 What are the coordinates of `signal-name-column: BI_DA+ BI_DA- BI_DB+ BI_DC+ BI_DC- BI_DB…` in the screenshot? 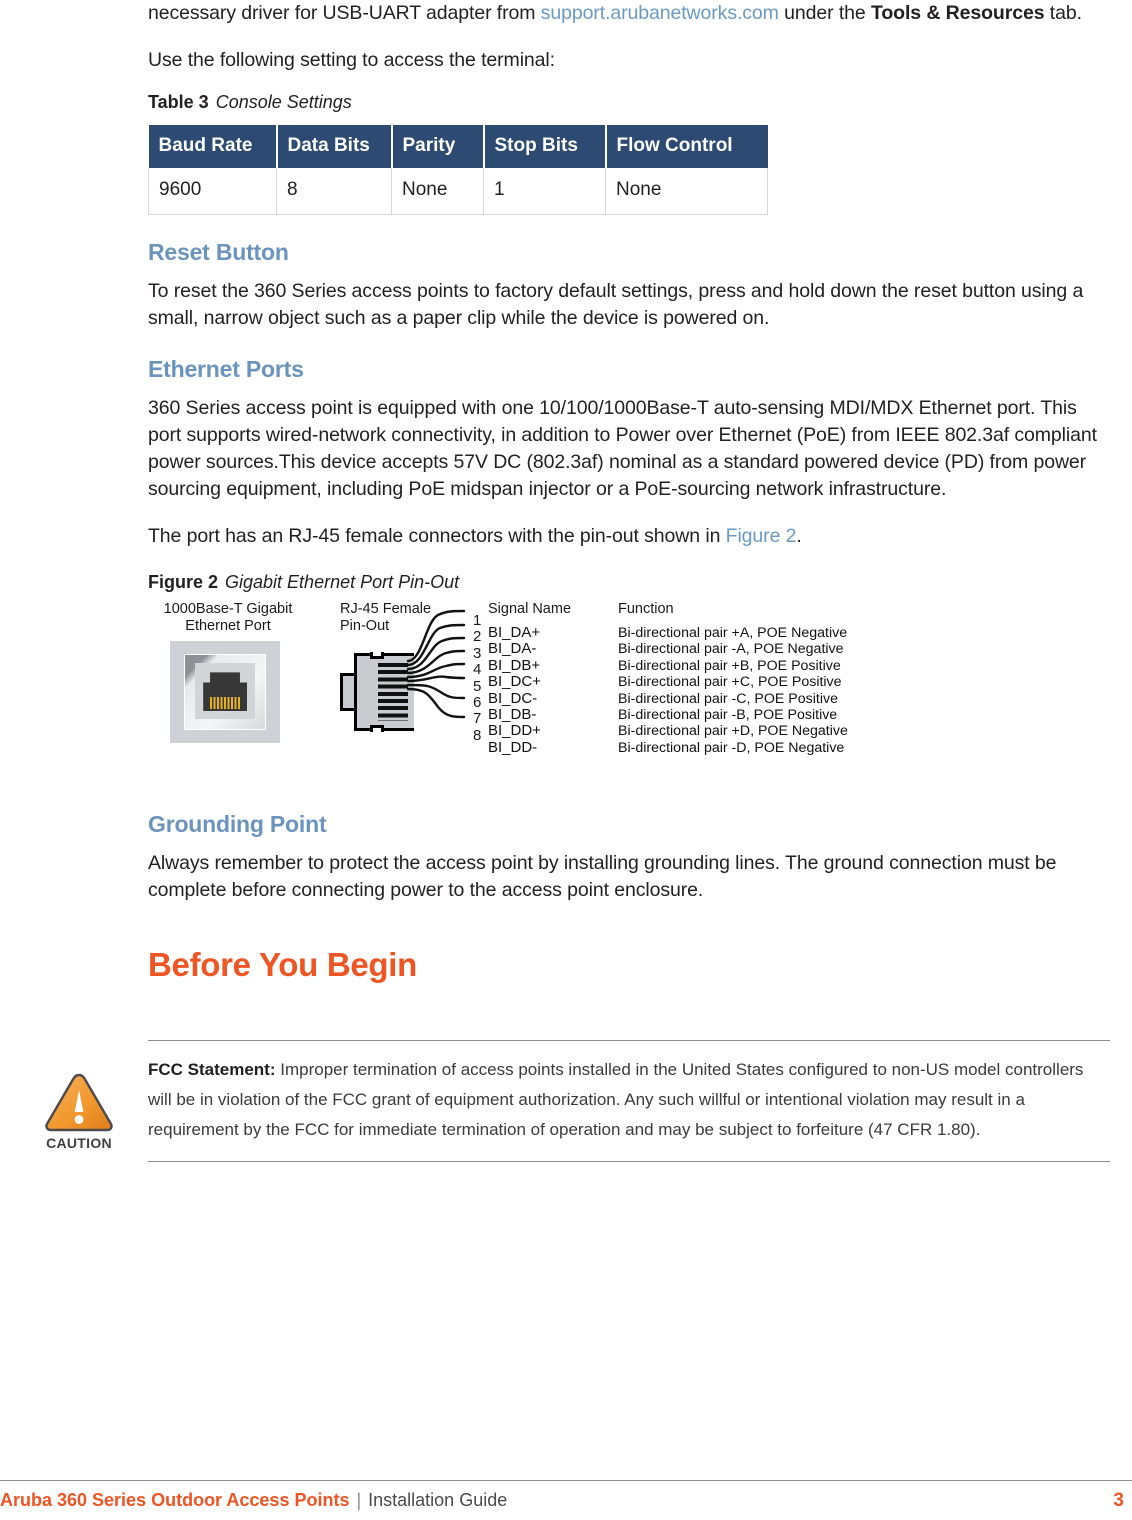 It's located at (514, 690).